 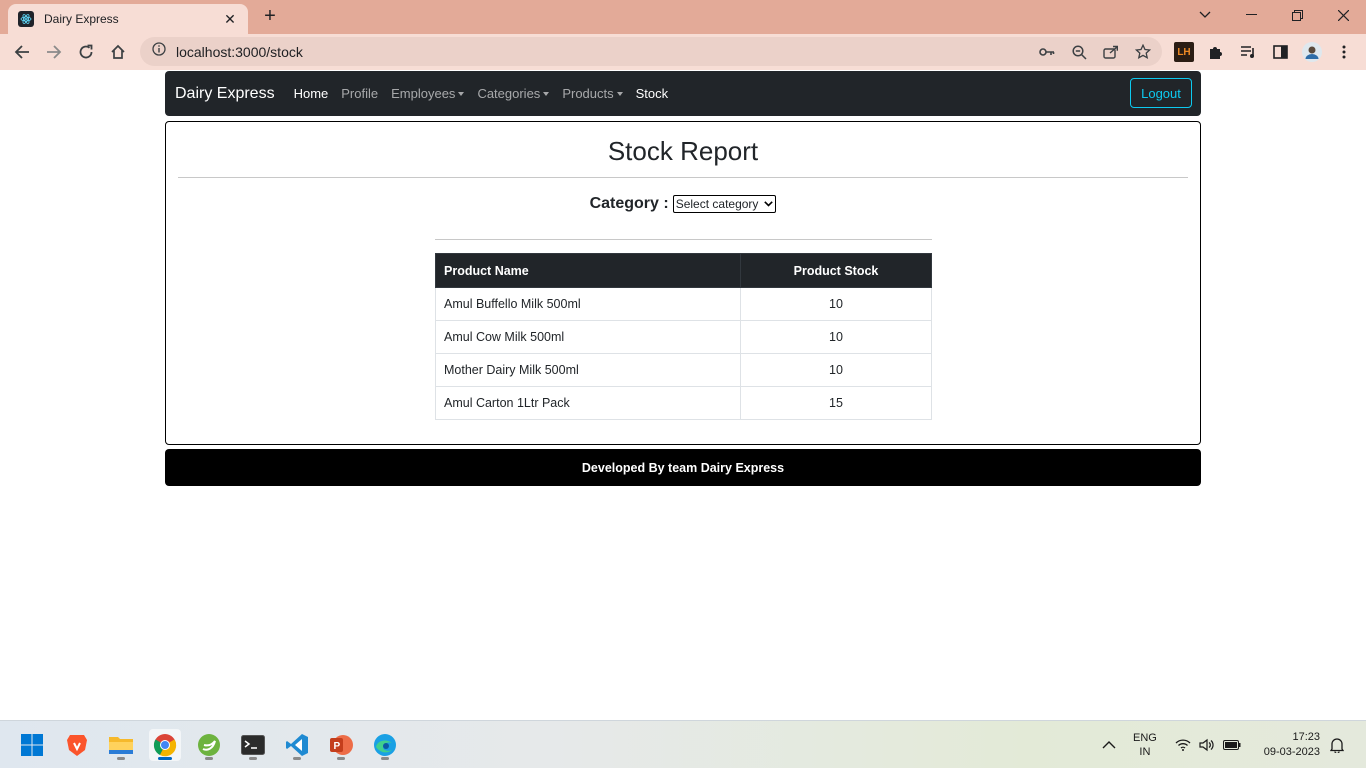 I want to click on profile-avatar, so click(x=1312, y=52).